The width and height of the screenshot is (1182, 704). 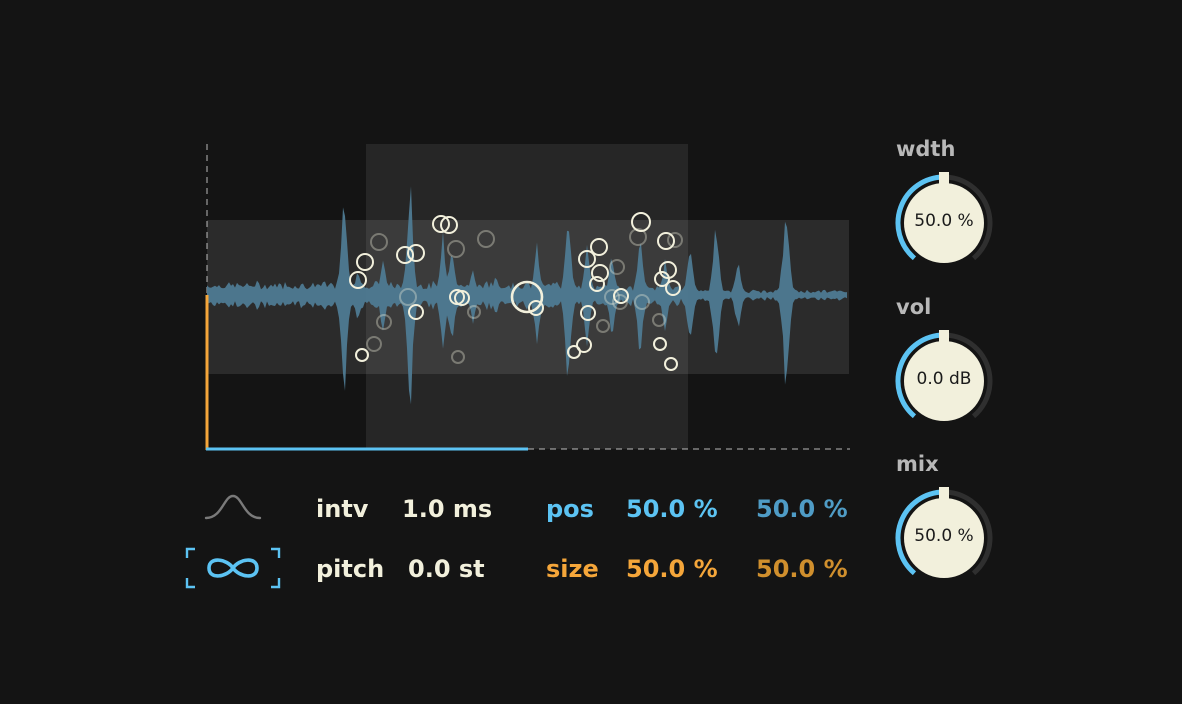 What do you see at coordinates (350, 569) in the screenshot?
I see `pitch-label: pitch` at bounding box center [350, 569].